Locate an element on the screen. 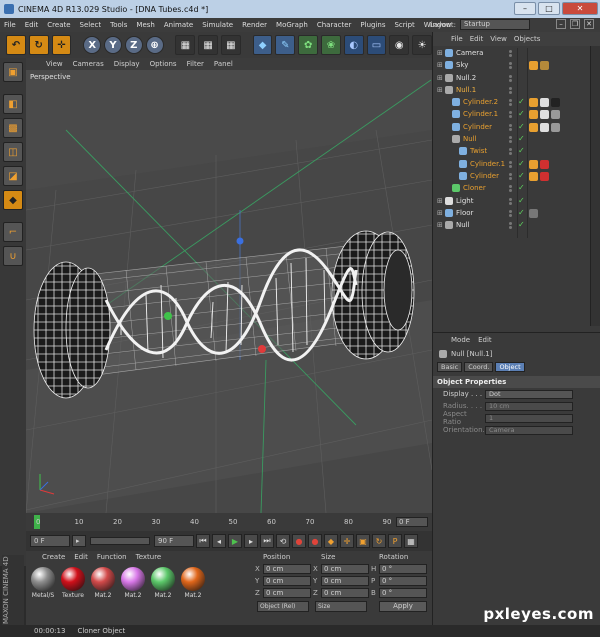 The image size is (600, 637). object-row: Cylinder.1 ✓ is located at coordinates (512, 115).